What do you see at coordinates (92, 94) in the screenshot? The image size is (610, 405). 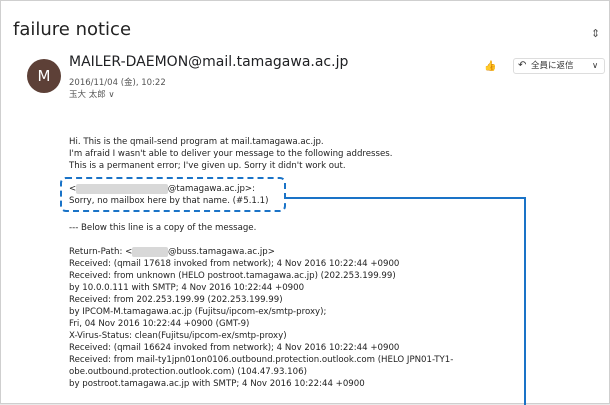 I see `recipient: 玉大 太郎 ∨` at bounding box center [92, 94].